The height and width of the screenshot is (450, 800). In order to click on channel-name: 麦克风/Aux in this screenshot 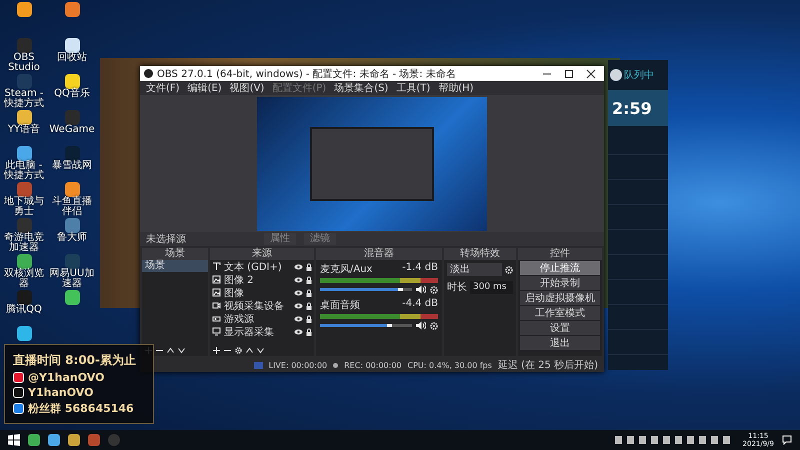, I will do `click(346, 269)`.